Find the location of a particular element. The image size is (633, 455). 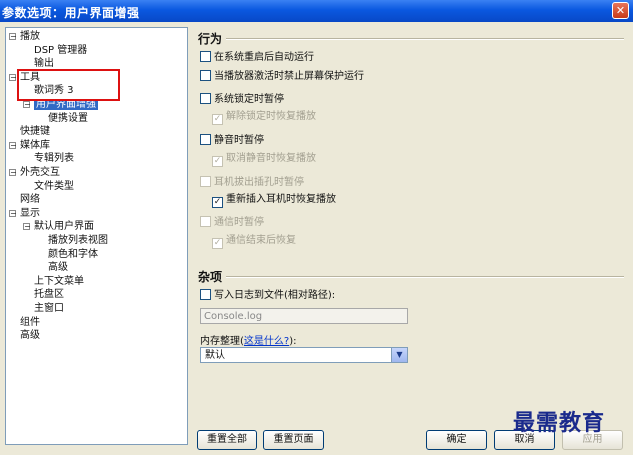

behavior-group-title: 行为 is located at coordinates (210, 39).